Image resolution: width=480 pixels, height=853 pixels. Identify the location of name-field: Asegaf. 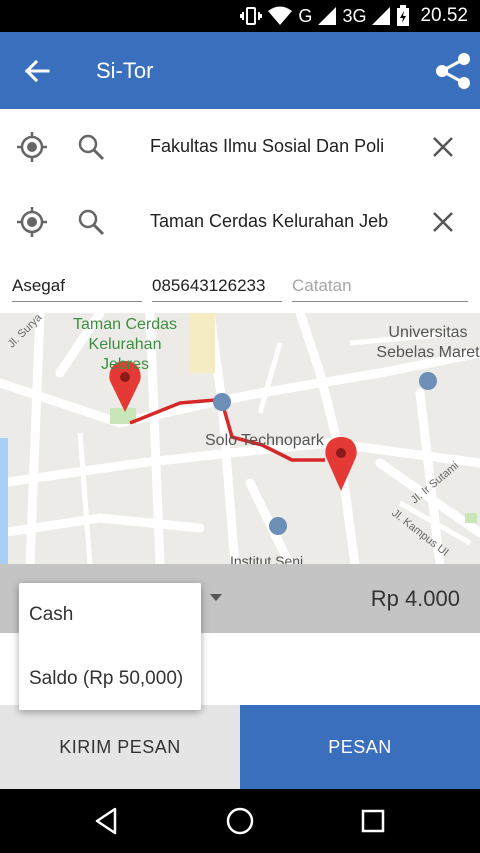
(77, 286).